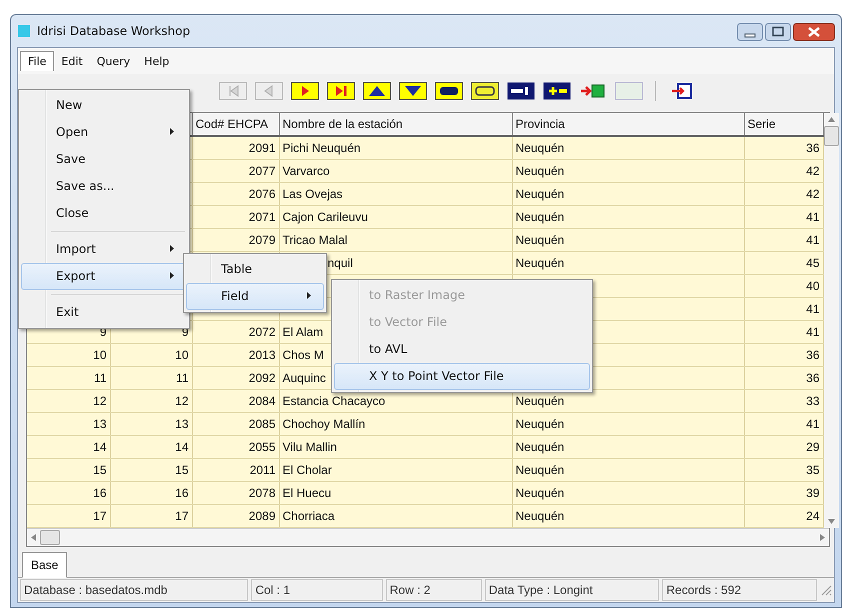 Image resolution: width=848 pixels, height=612 pixels. Describe the element at coordinates (33, 537) in the screenshot. I see `scroll-left-arrow-icon` at that location.